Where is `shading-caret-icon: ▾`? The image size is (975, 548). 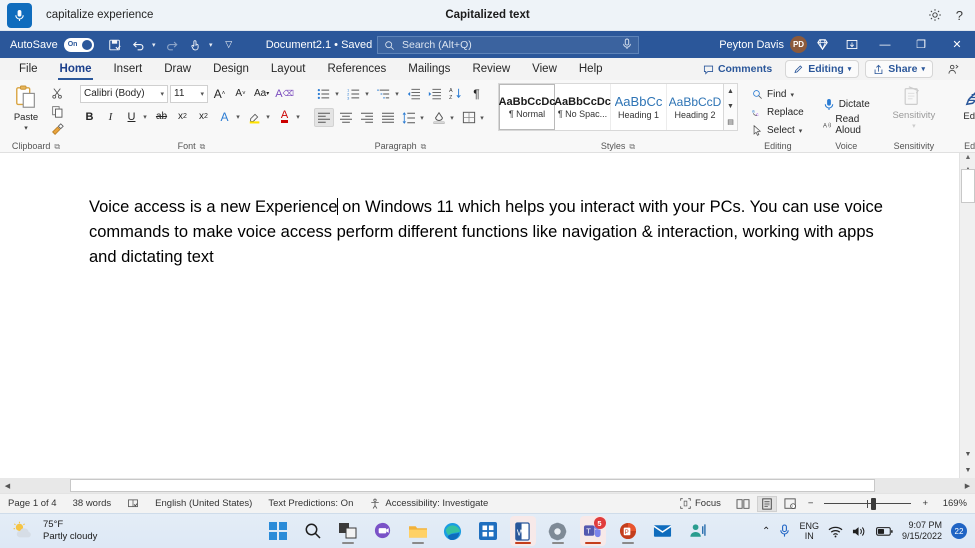 shading-caret-icon: ▾ is located at coordinates (452, 118).